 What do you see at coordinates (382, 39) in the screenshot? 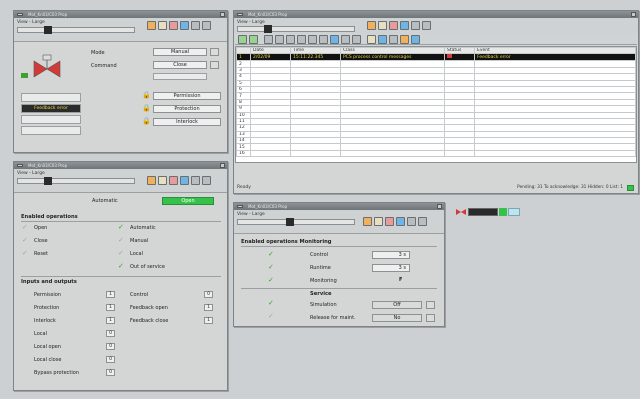
I see `settings-icon` at bounding box center [382, 39].